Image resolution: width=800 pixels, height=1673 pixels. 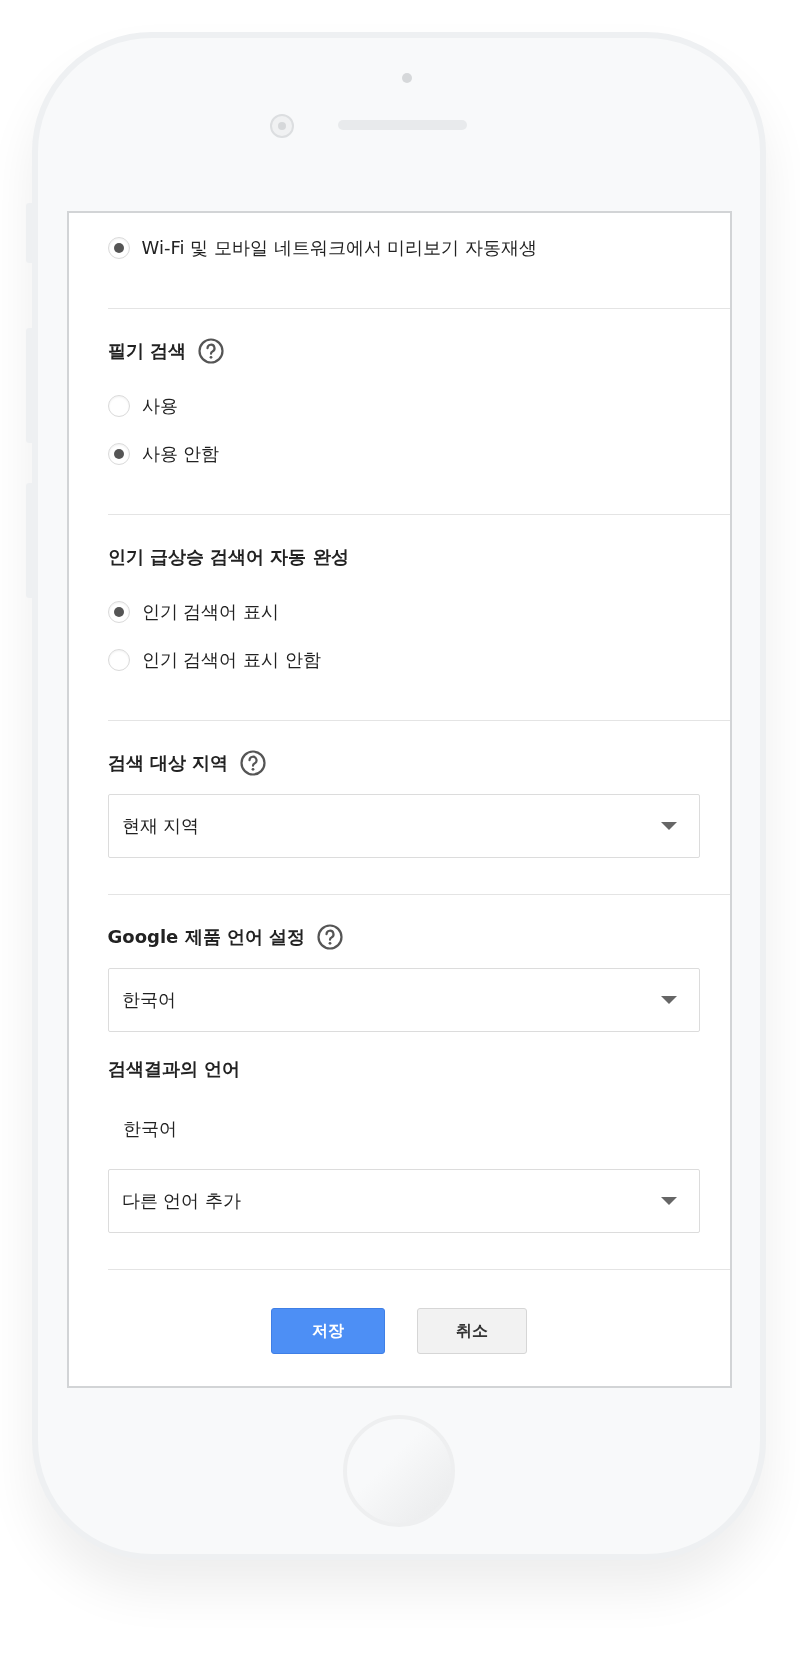 What do you see at coordinates (403, 826) in the screenshot?
I see `dropdown-select: 현재 지역` at bounding box center [403, 826].